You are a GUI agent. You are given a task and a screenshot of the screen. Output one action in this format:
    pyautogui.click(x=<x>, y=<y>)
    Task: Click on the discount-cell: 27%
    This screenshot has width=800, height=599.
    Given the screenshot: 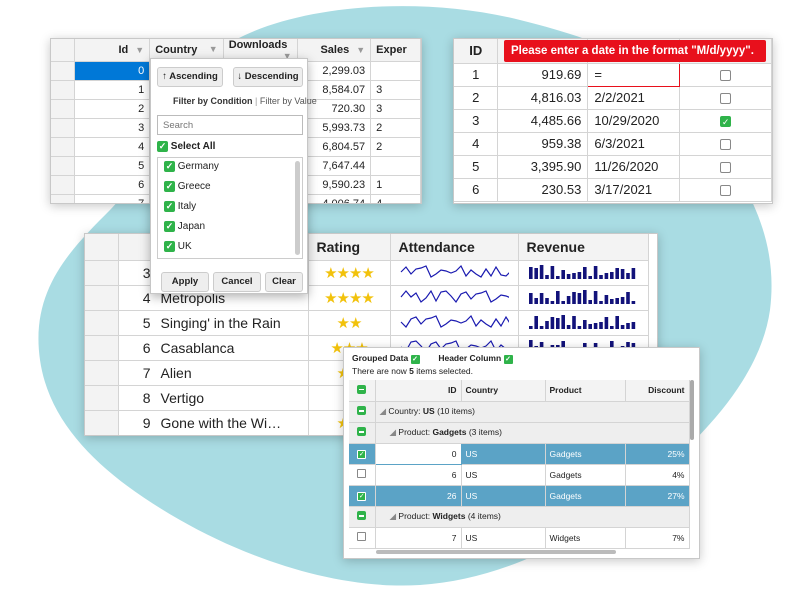 What is the action you would take?
    pyautogui.click(x=657, y=496)
    